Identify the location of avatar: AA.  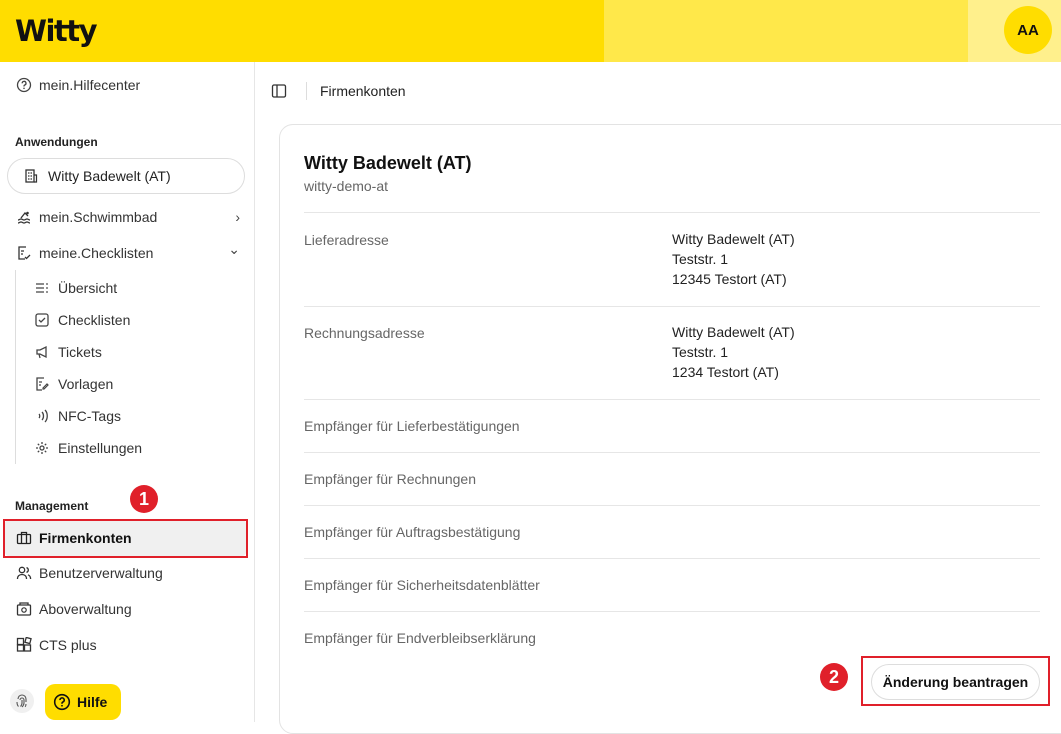
(1028, 30).